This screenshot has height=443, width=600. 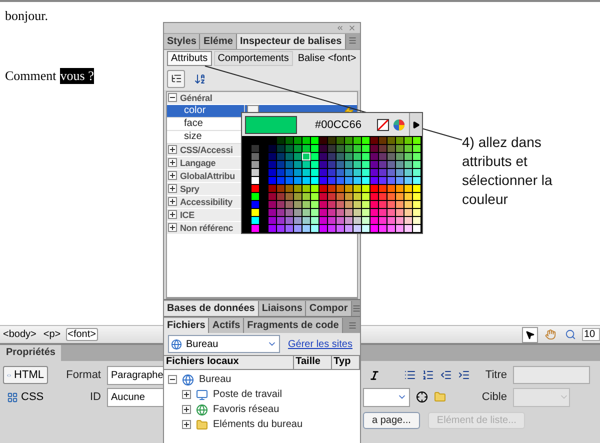 What do you see at coordinates (187, 215) in the screenshot?
I see `category-label: ICE` at bounding box center [187, 215].